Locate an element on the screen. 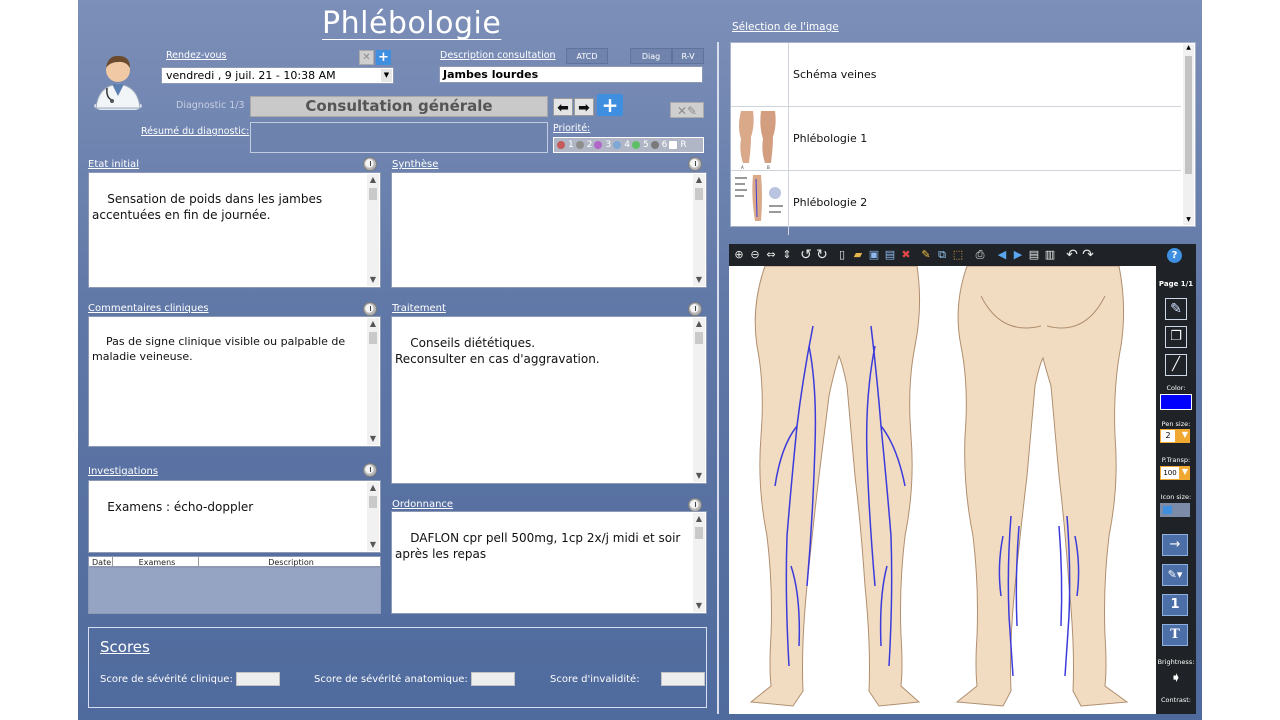 The width and height of the screenshot is (1280, 720). clear-diagnostic-icon: ✕✎ is located at coordinates (687, 110).